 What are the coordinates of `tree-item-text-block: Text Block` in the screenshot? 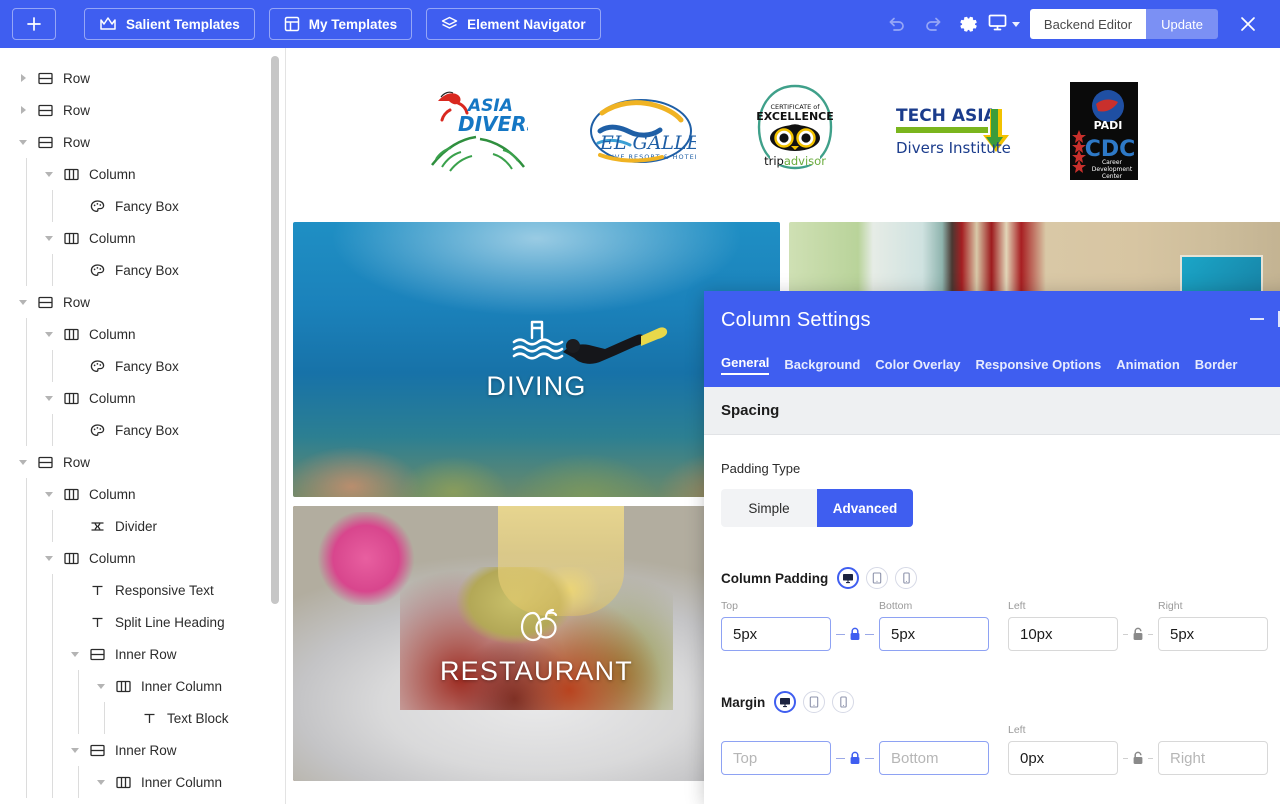 It's located at (142, 718).